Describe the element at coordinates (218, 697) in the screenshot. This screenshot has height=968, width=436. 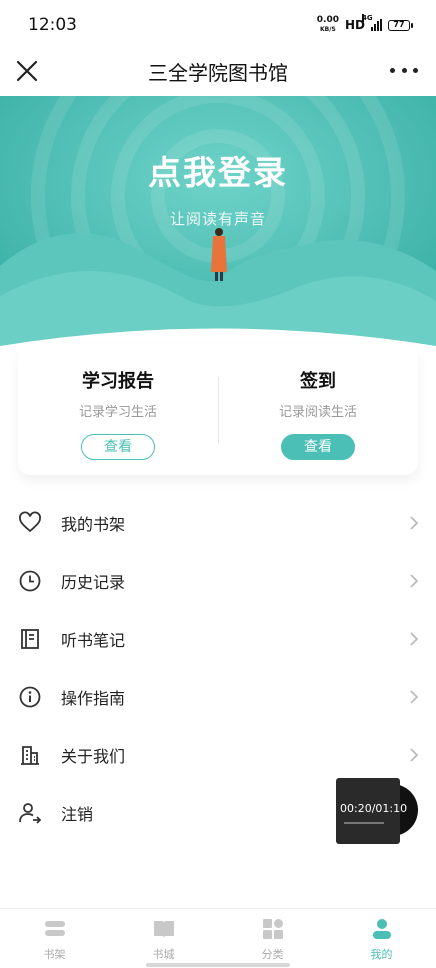
I see `menu-item-guide: 操作指南` at that location.